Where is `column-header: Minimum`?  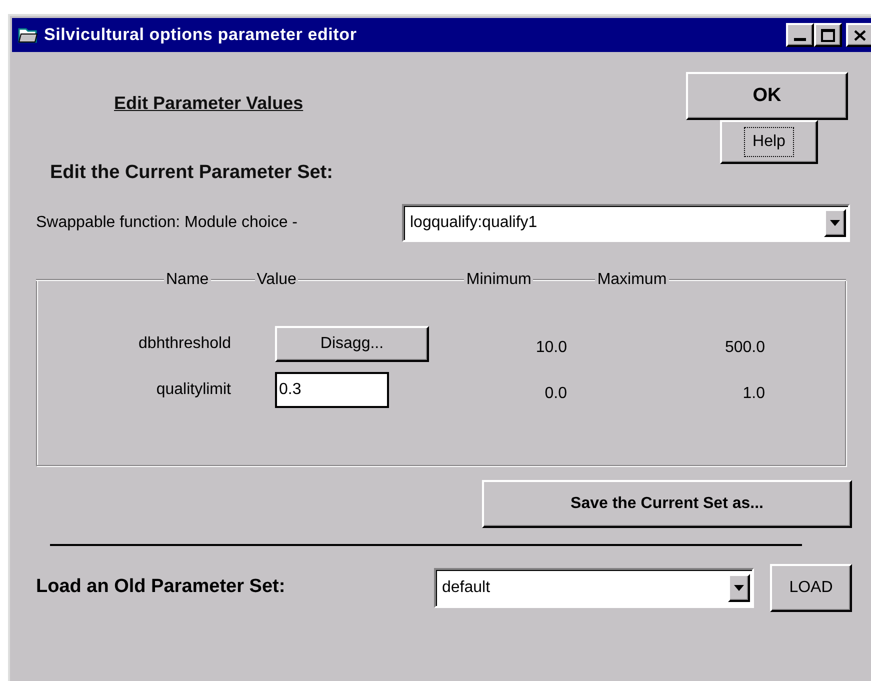 column-header: Minimum is located at coordinates (498, 280).